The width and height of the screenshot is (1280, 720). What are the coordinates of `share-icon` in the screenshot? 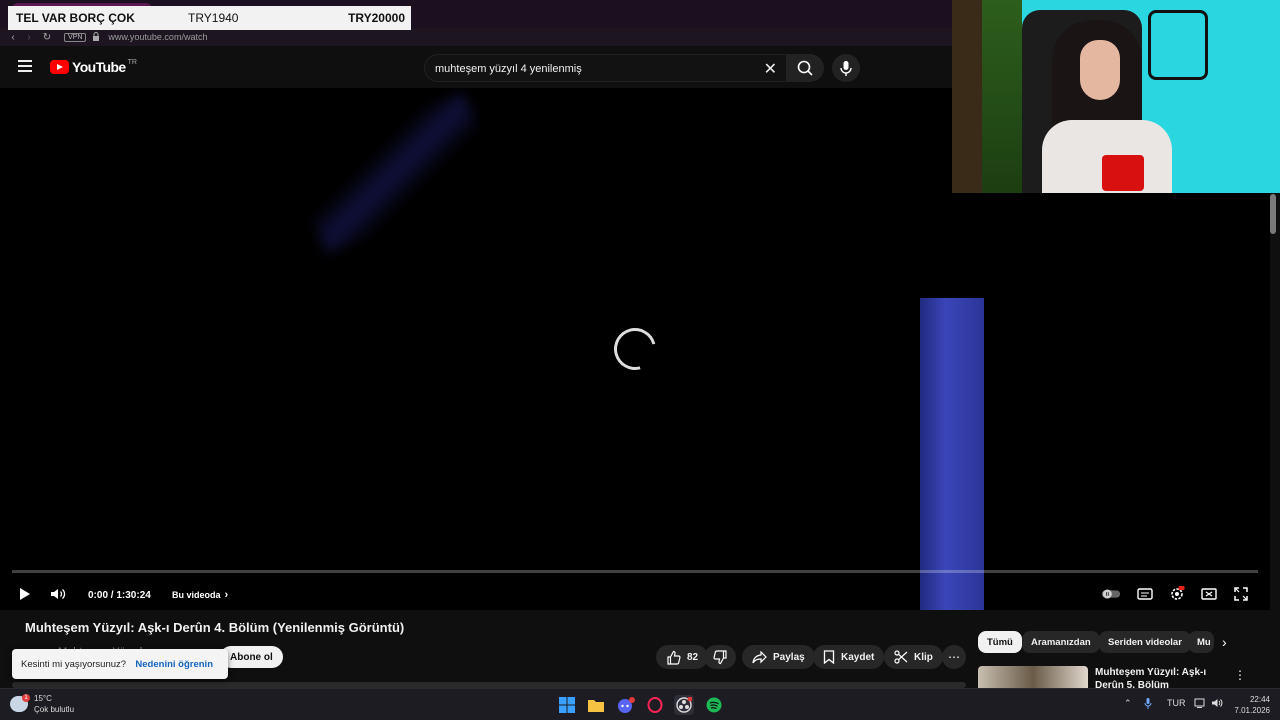 It's located at (759, 656).